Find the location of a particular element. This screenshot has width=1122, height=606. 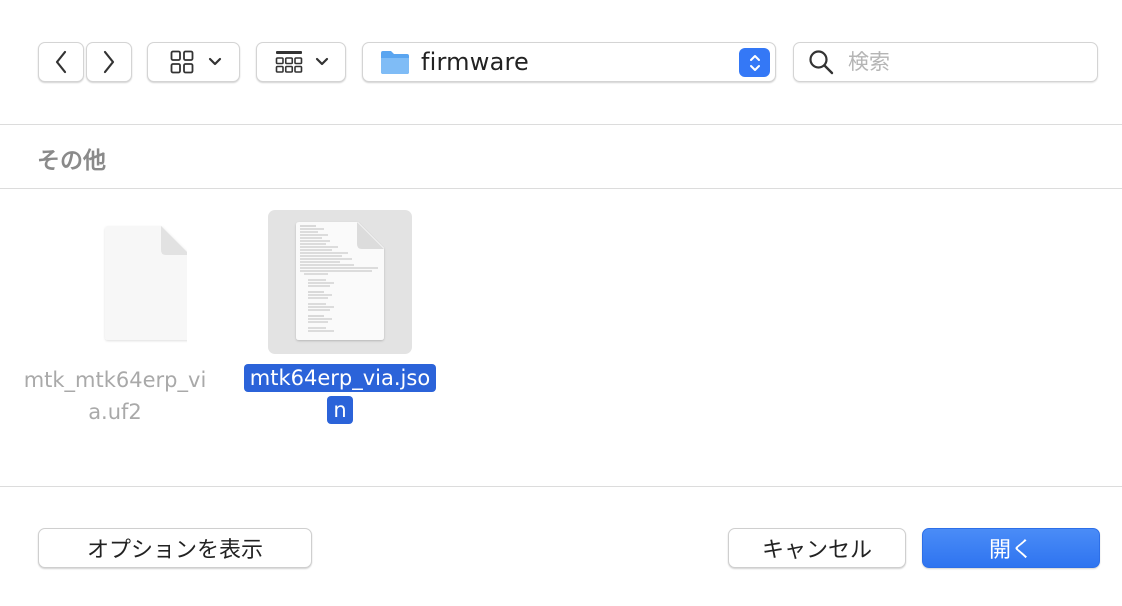

section-header: その他 is located at coordinates (71, 161).